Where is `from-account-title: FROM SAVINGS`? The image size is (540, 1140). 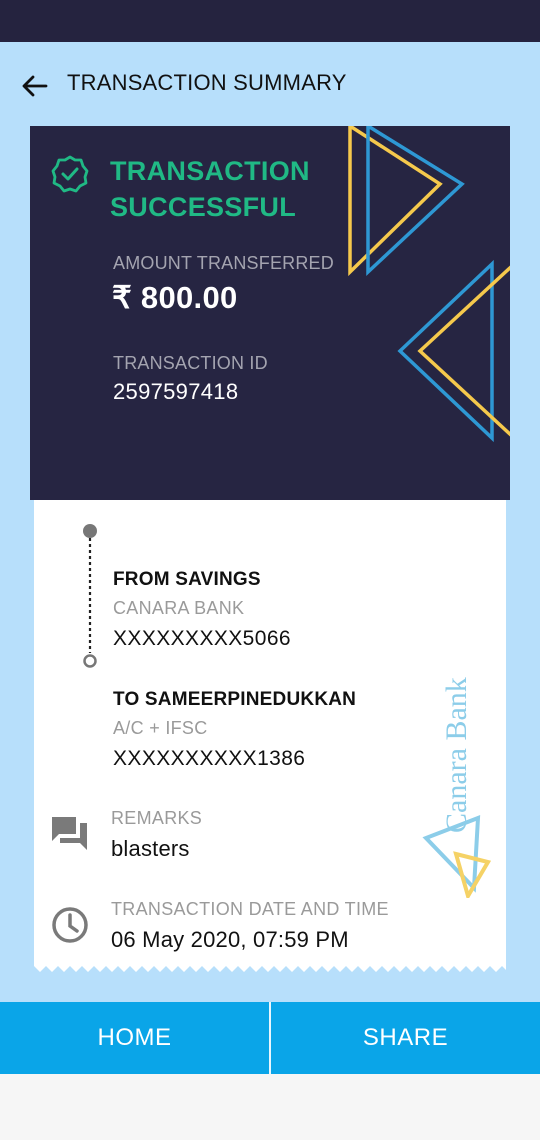
from-account-title: FROM SAVINGS is located at coordinates (187, 579).